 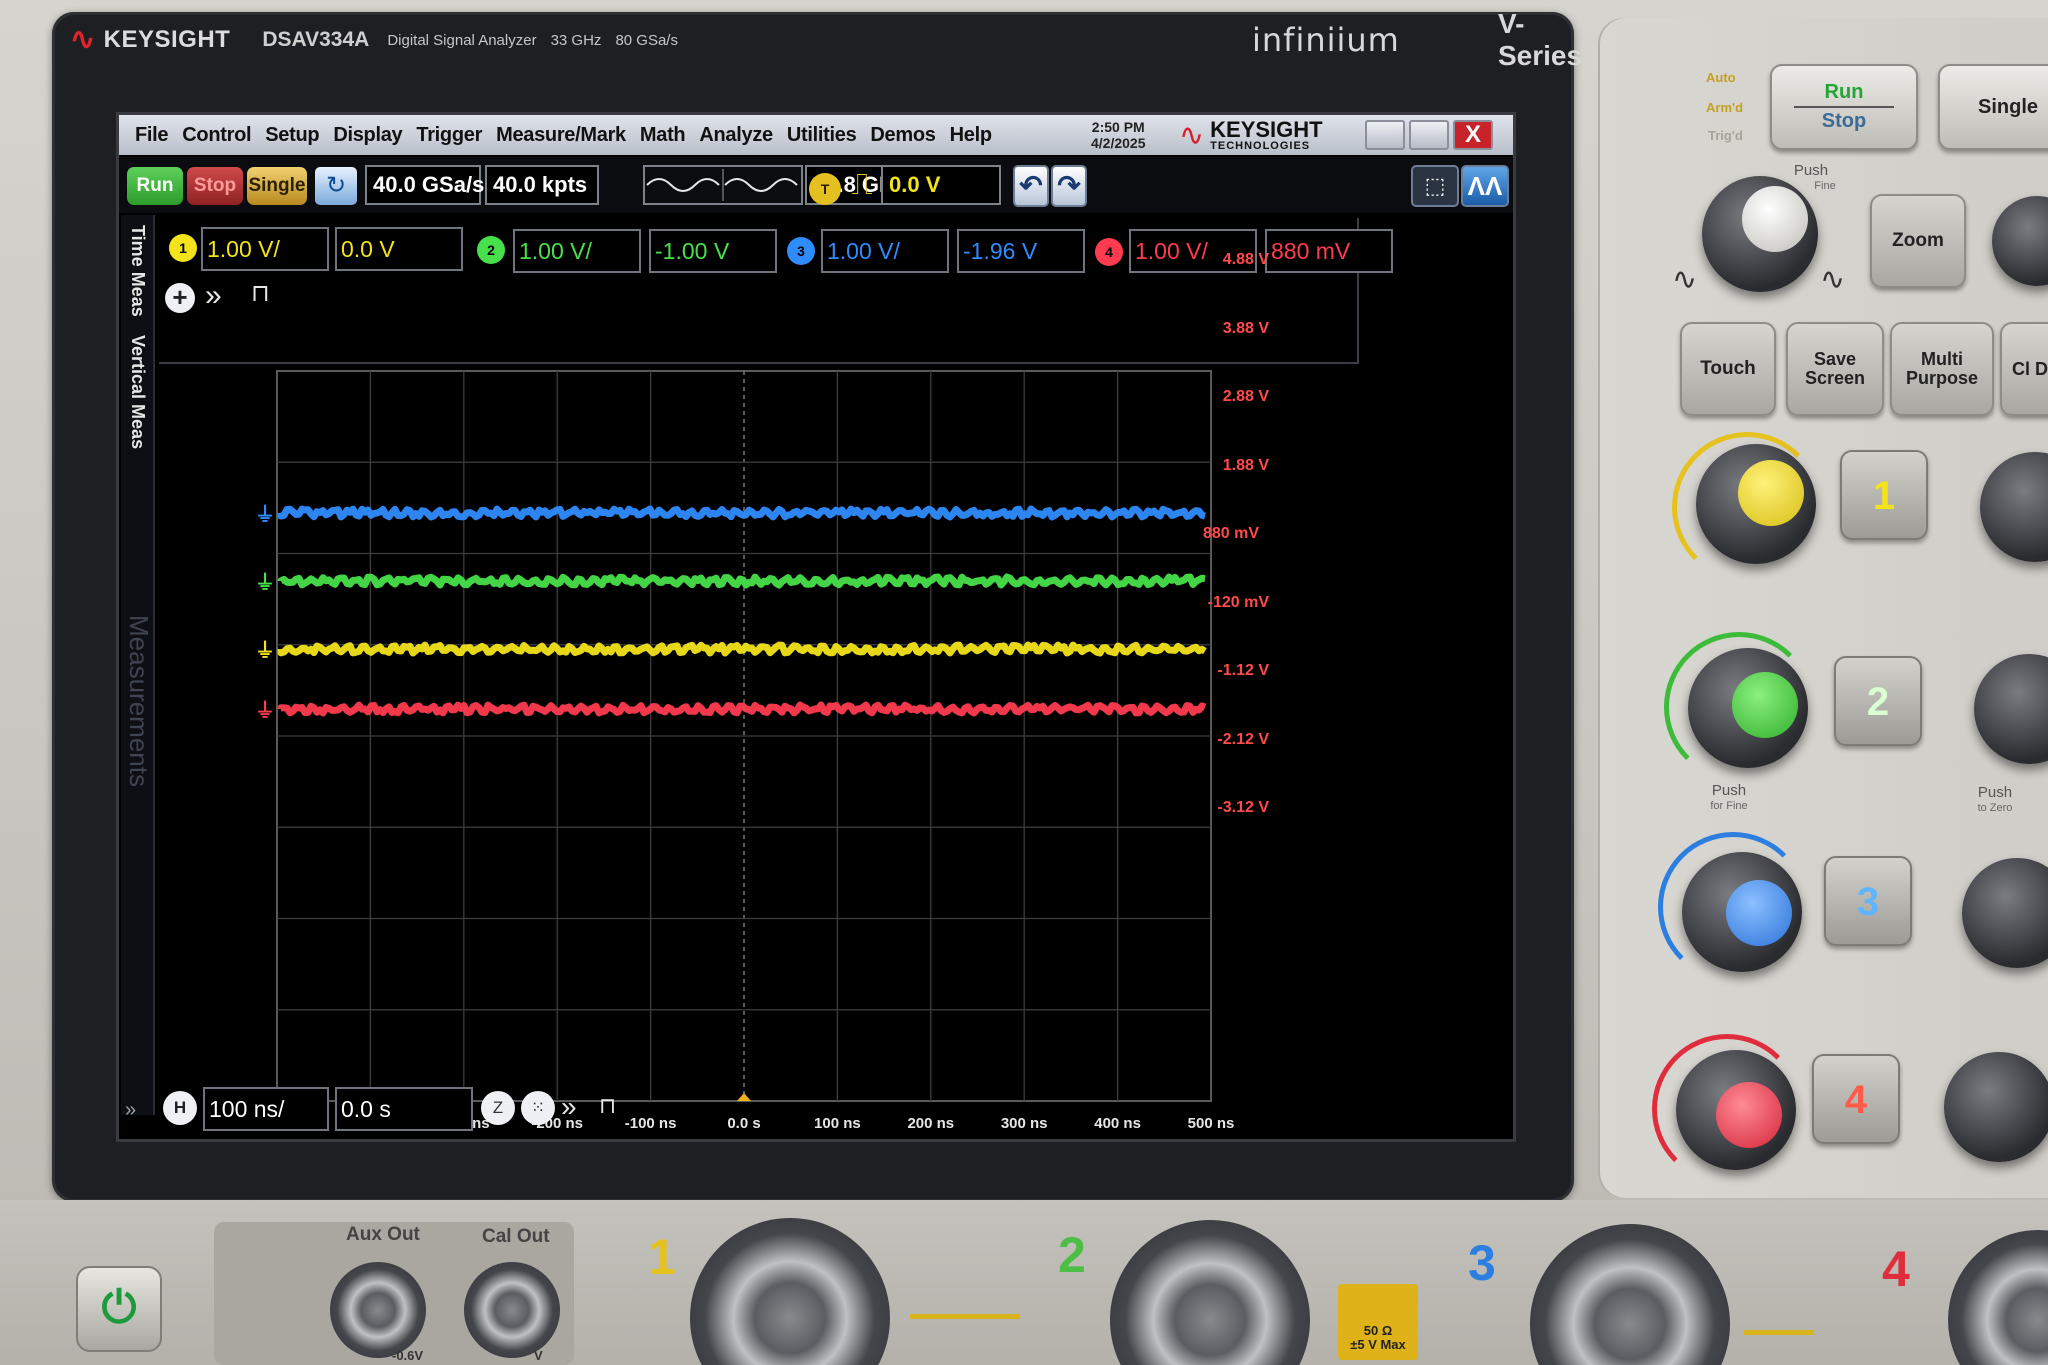 I want to click on time-axis-label: 300 ns, so click(x=1024, y=1123).